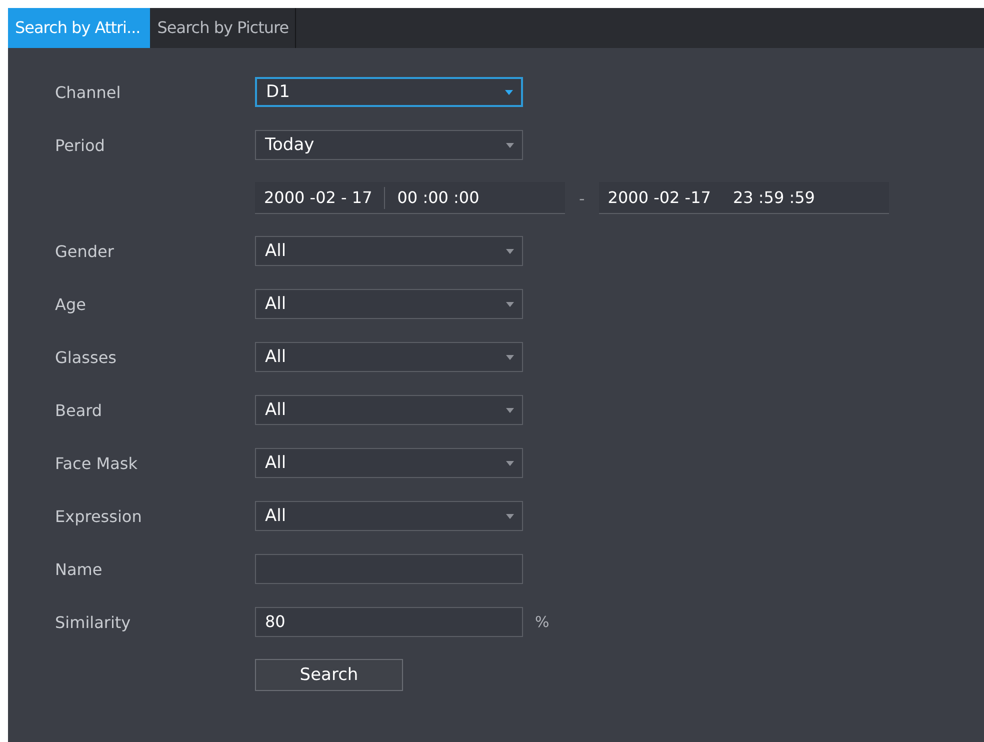 This screenshot has height=742, width=984. I want to click on field-label: Name, so click(79, 569).